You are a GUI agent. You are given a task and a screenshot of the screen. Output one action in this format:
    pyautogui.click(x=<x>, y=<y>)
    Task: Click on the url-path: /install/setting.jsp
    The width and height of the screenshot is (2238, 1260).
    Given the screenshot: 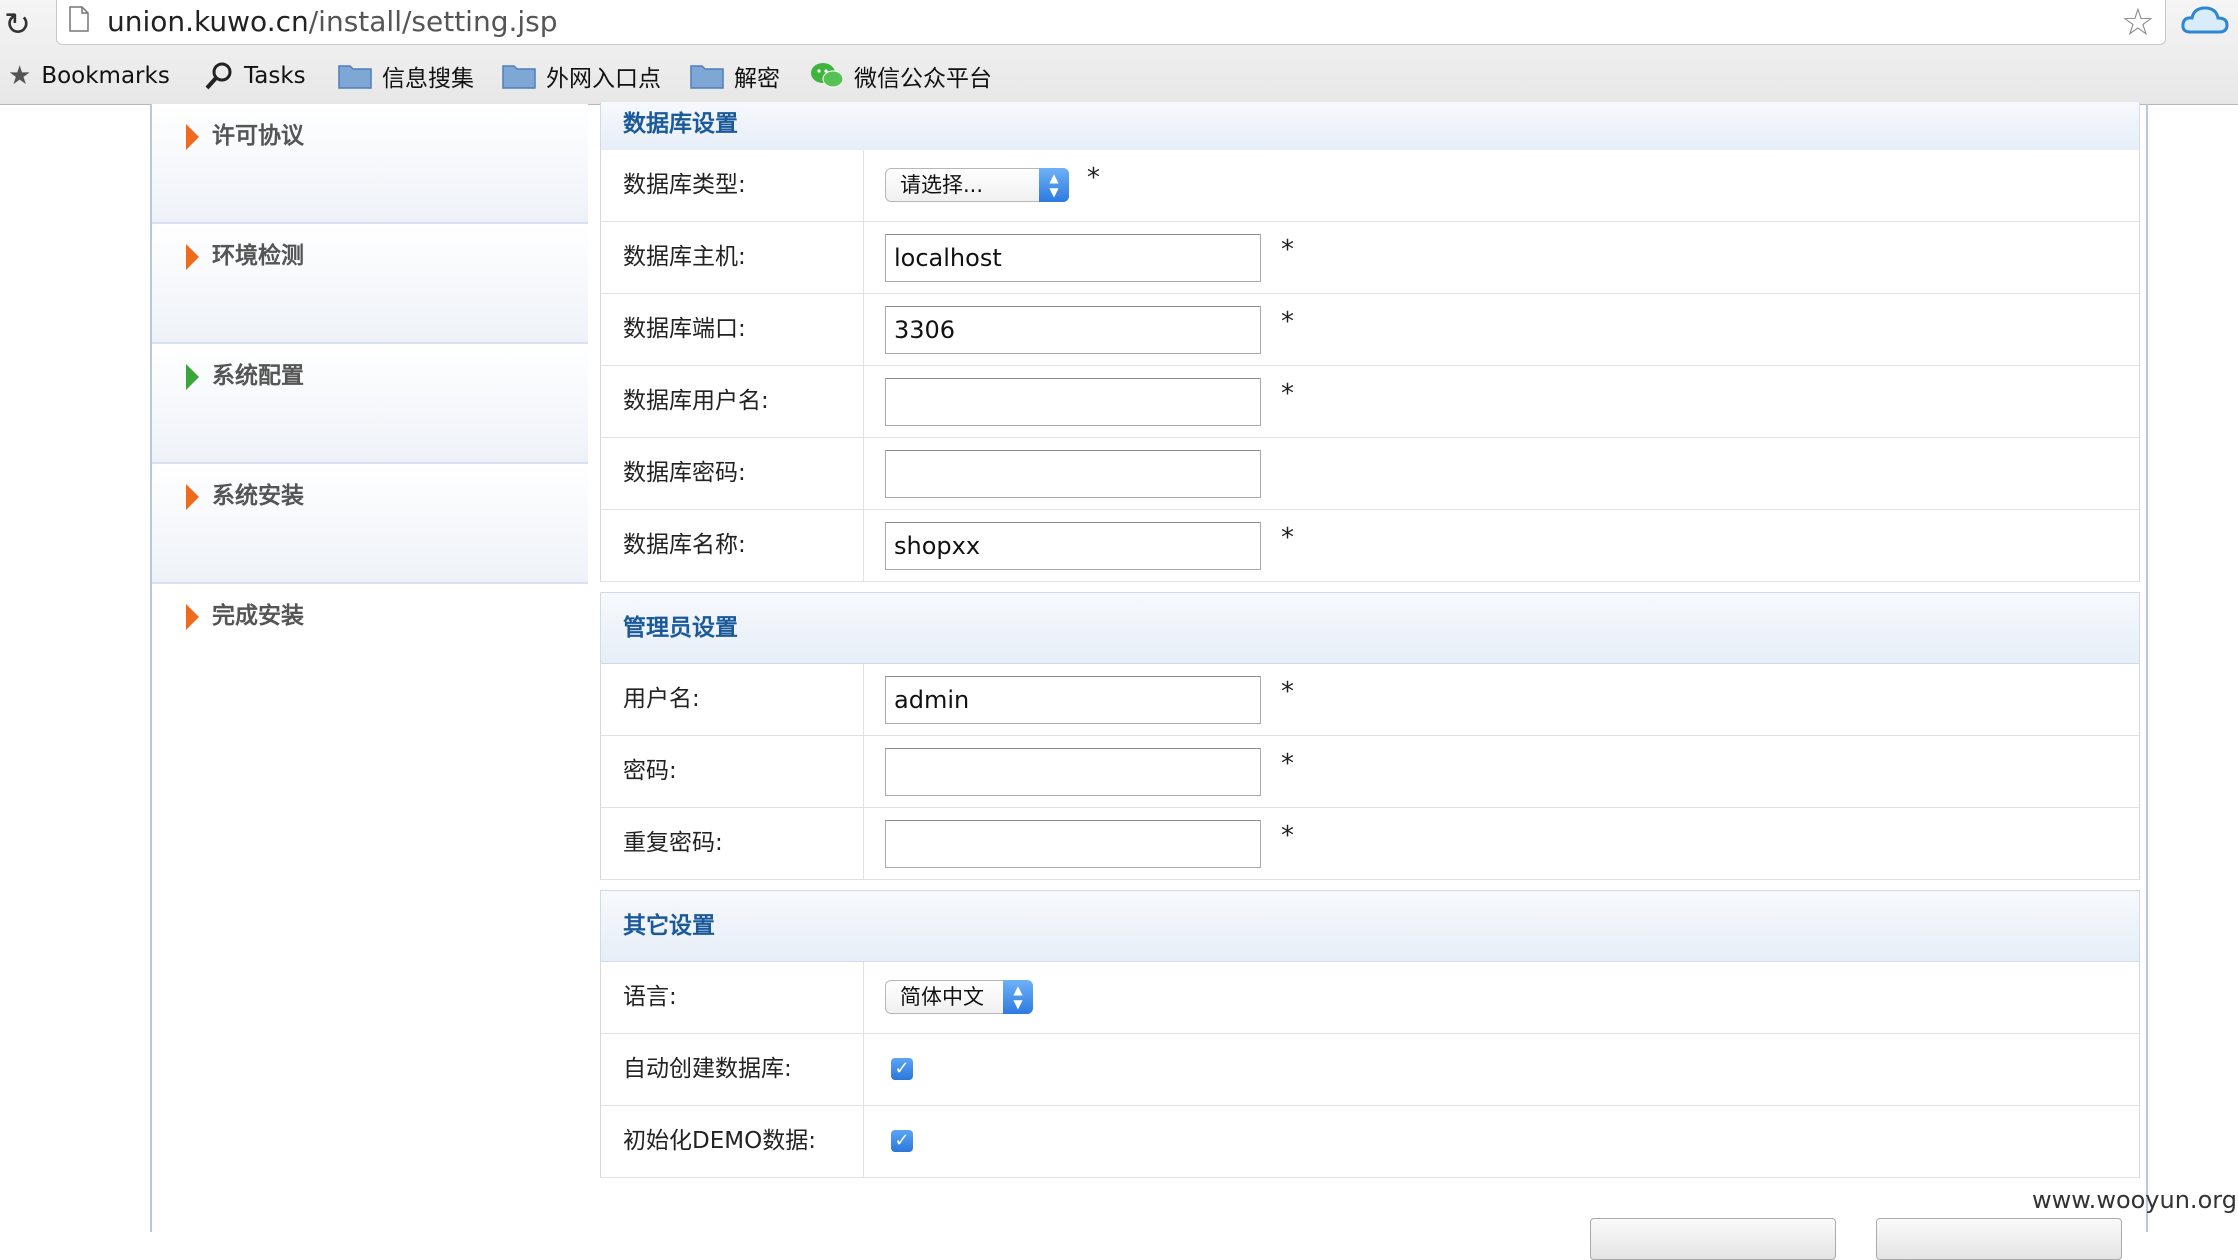 What is the action you would take?
    pyautogui.click(x=433, y=21)
    